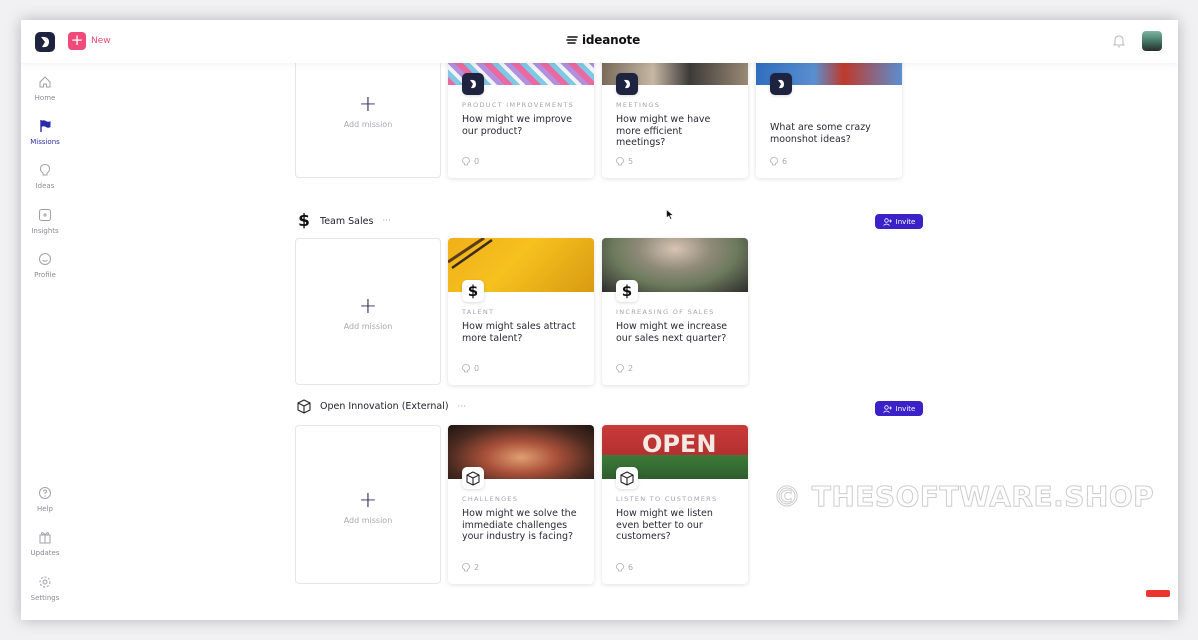 This screenshot has height=640, width=1198. I want to click on sidebar-item-missions: Missions, so click(45, 132).